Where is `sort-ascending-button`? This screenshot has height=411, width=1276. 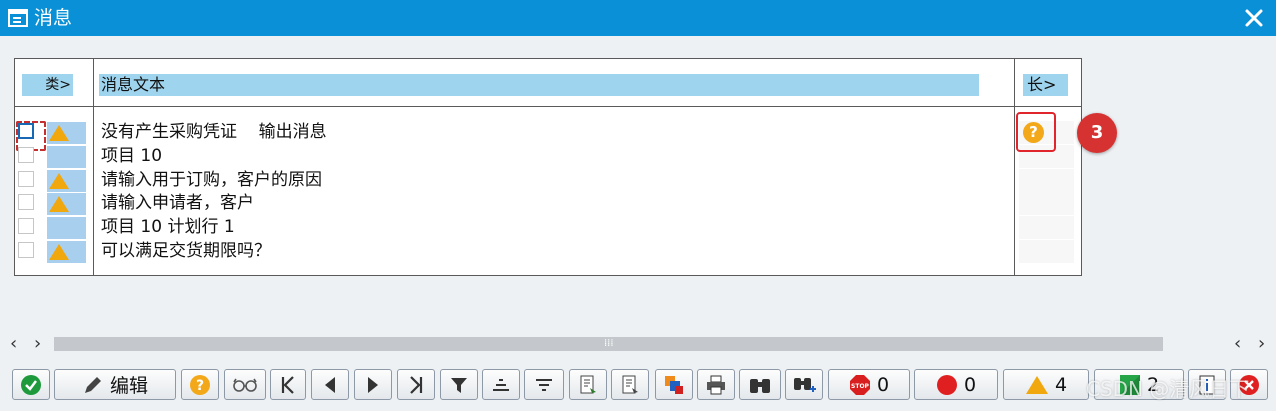 sort-ascending-button is located at coordinates (501, 384).